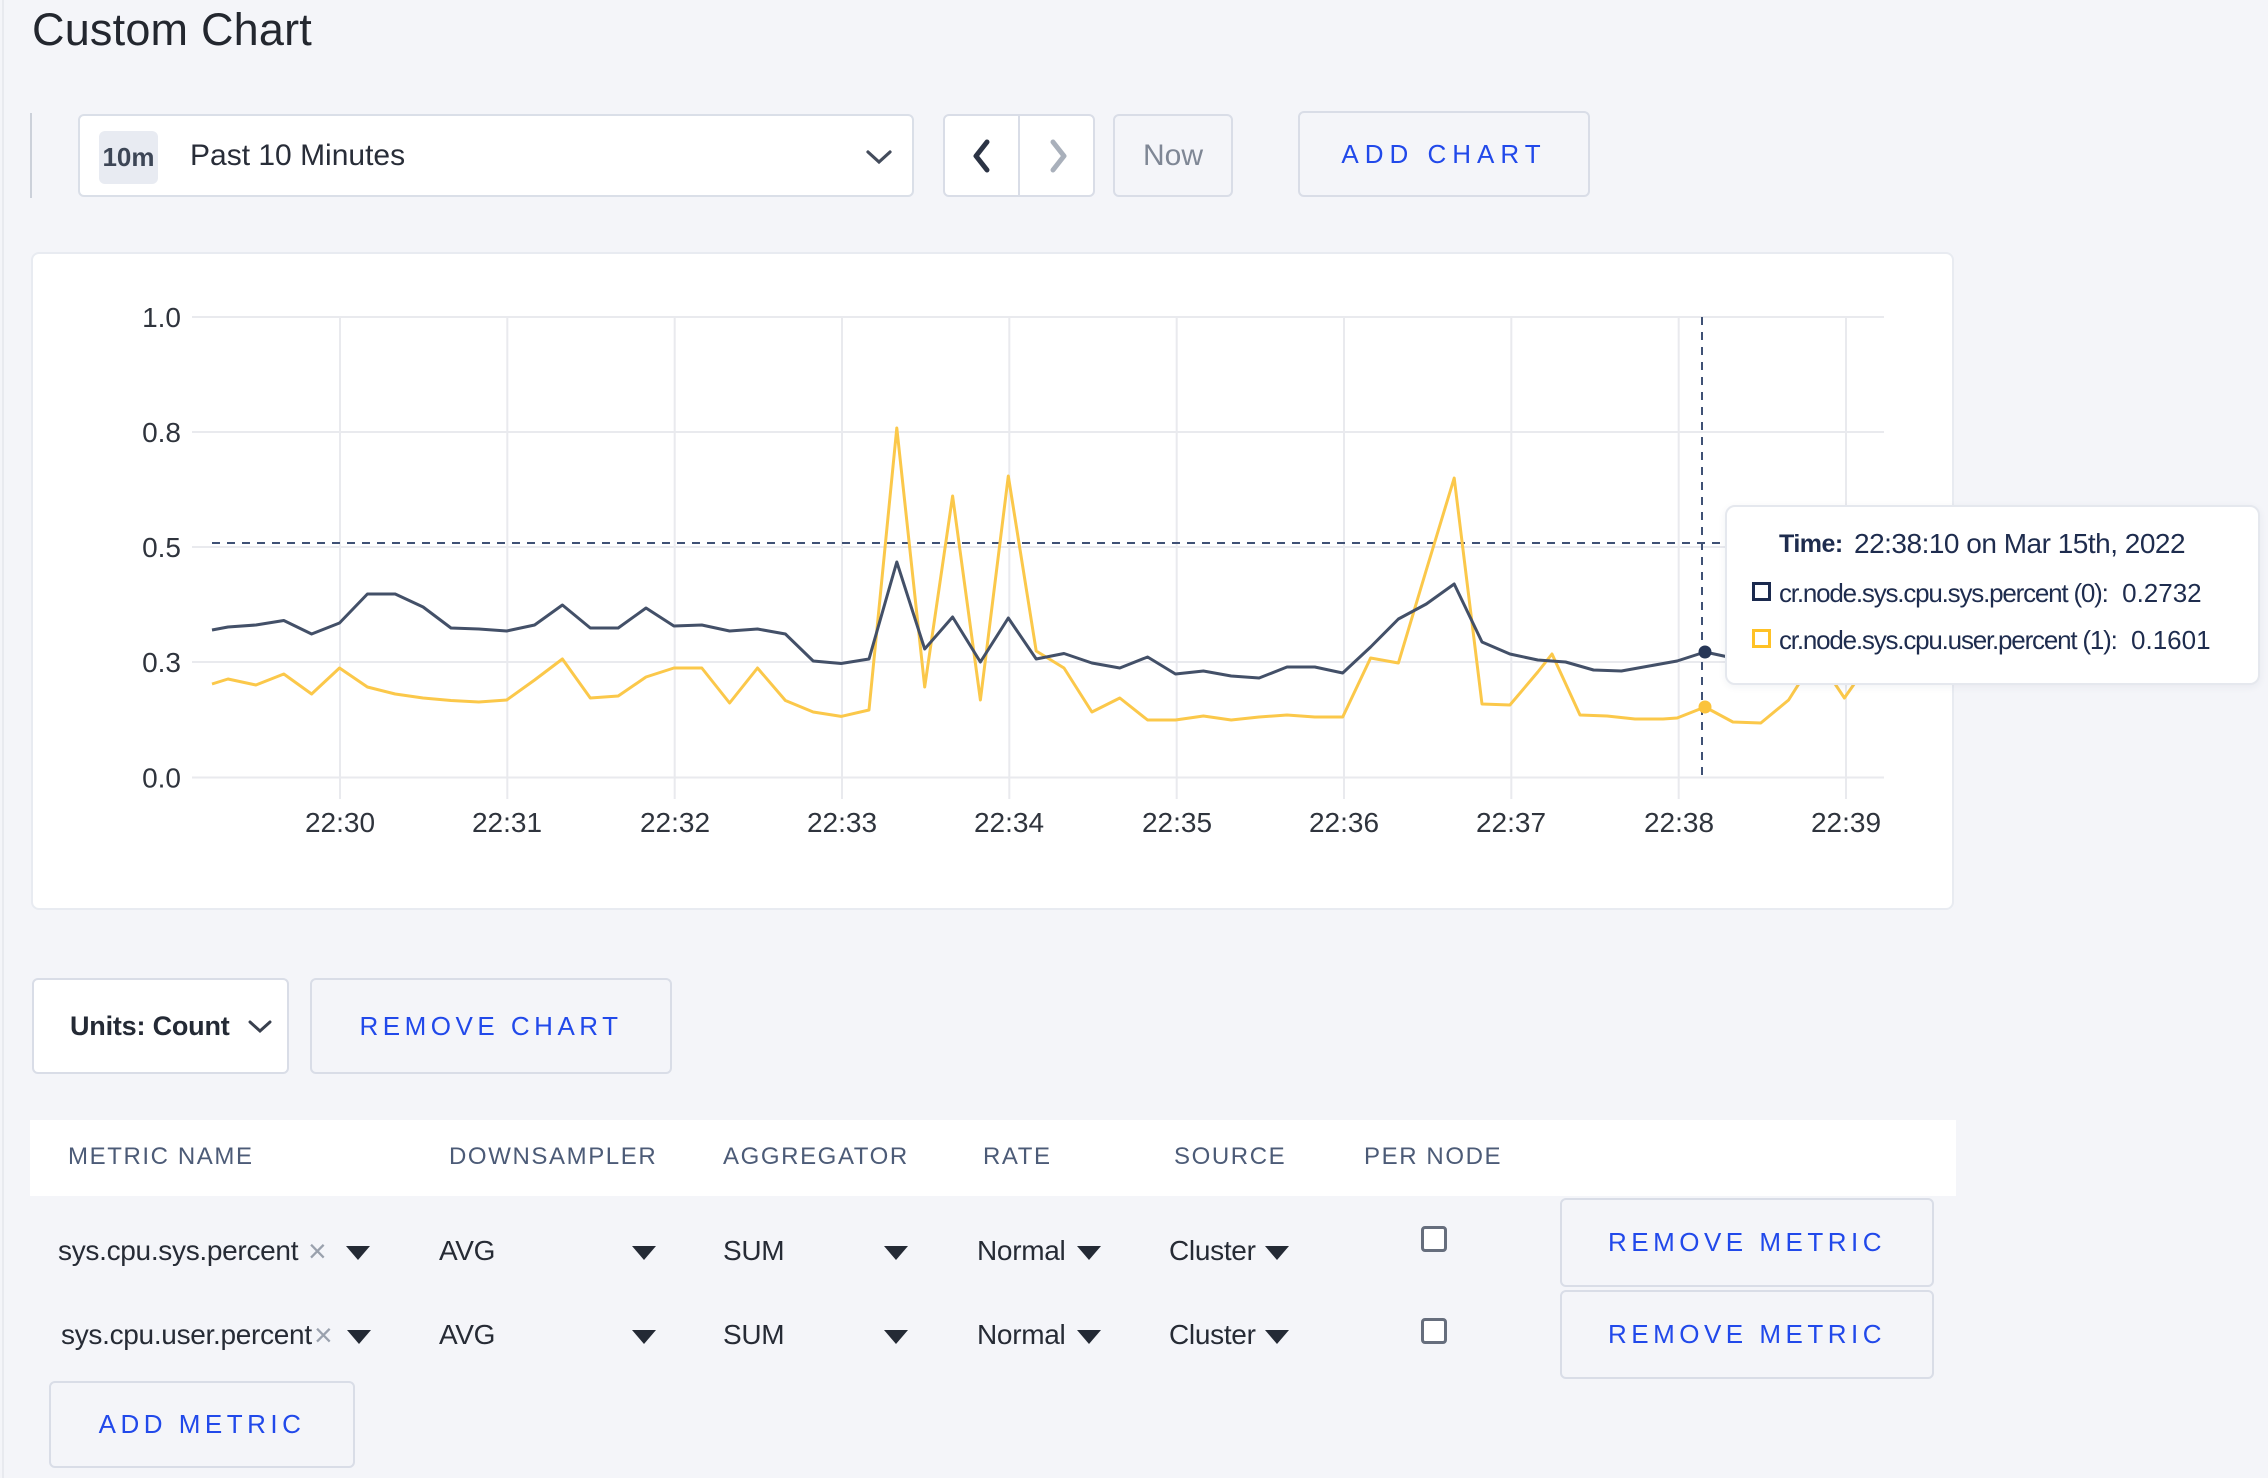 The height and width of the screenshot is (1478, 2268). Describe the element at coordinates (507, 822) in the screenshot. I see `svg-text: 22:31` at that location.